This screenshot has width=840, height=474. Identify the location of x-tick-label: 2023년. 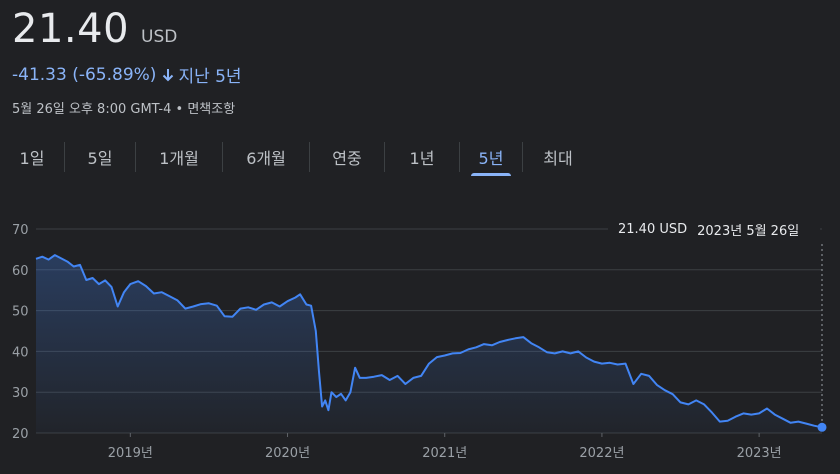
(759, 453).